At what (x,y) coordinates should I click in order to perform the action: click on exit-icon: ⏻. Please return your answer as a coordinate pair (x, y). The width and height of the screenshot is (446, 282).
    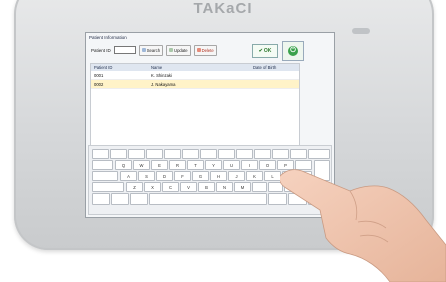
    Looking at the image, I should click on (293, 51).